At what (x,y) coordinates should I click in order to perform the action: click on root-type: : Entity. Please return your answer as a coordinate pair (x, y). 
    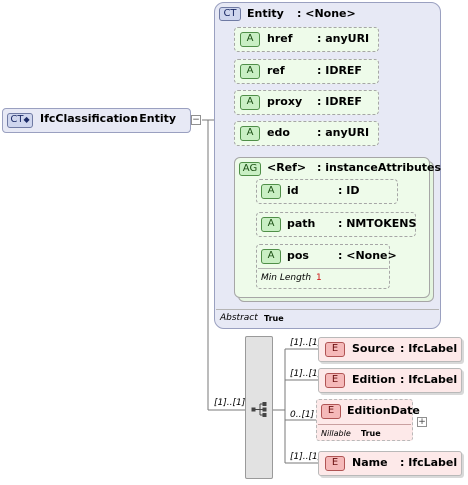
    Looking at the image, I should click on (154, 118).